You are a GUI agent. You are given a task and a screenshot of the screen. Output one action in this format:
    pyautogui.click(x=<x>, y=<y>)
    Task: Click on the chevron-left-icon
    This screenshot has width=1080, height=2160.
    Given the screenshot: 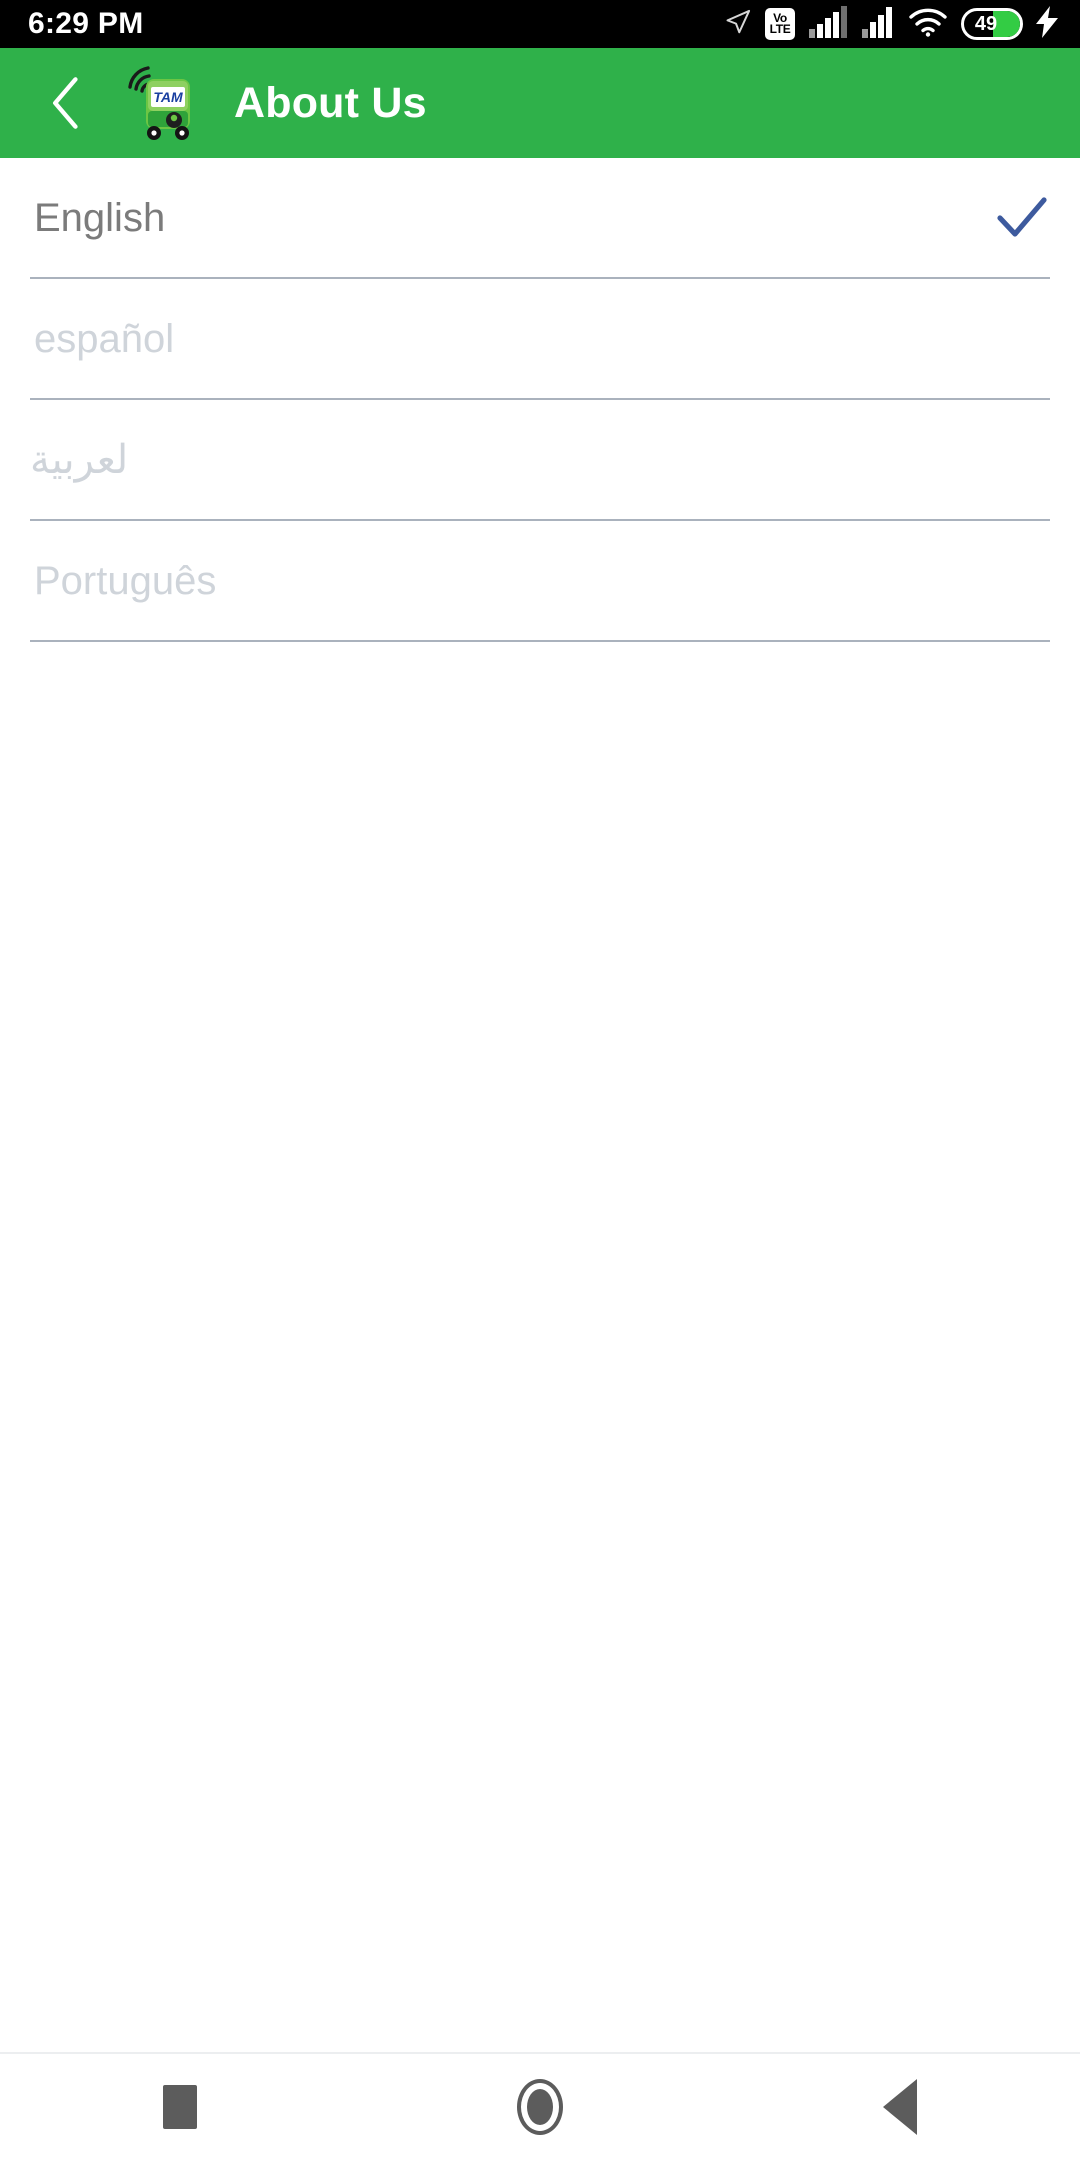 What is the action you would take?
    pyautogui.click(x=65, y=103)
    